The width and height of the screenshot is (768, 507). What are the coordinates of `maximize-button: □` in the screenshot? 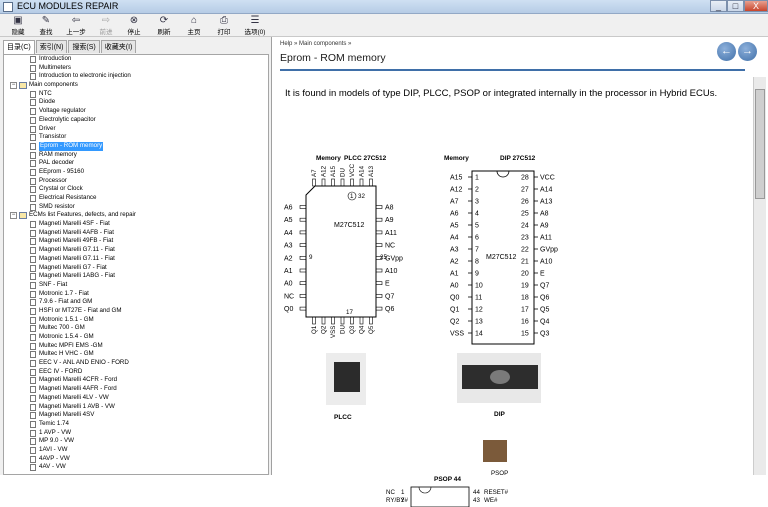 It's located at (735, 6).